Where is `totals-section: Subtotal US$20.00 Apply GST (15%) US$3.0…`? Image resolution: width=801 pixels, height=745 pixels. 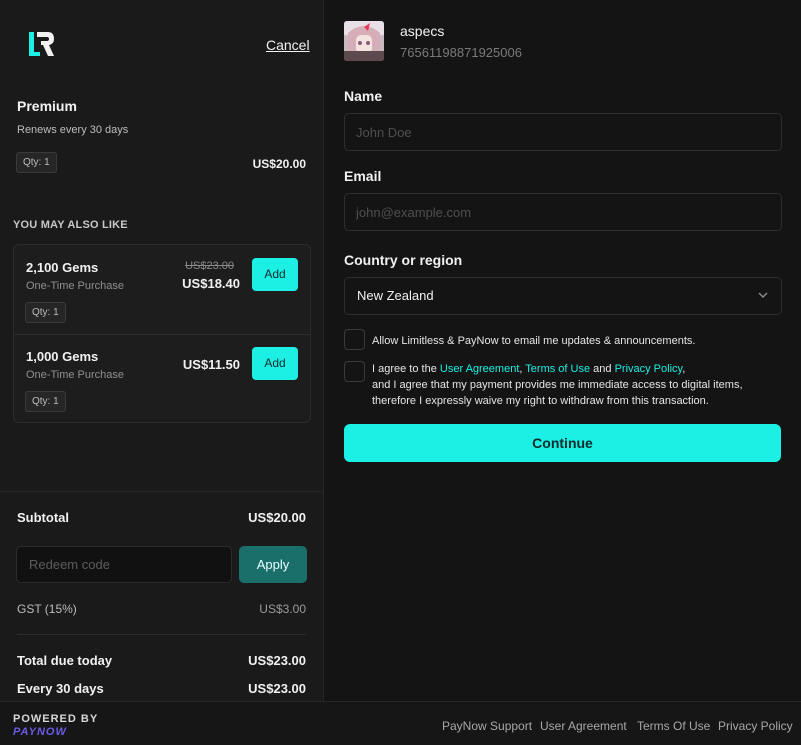 totals-section: Subtotal US$20.00 Apply GST (15%) US$3.0… is located at coordinates (161, 596).